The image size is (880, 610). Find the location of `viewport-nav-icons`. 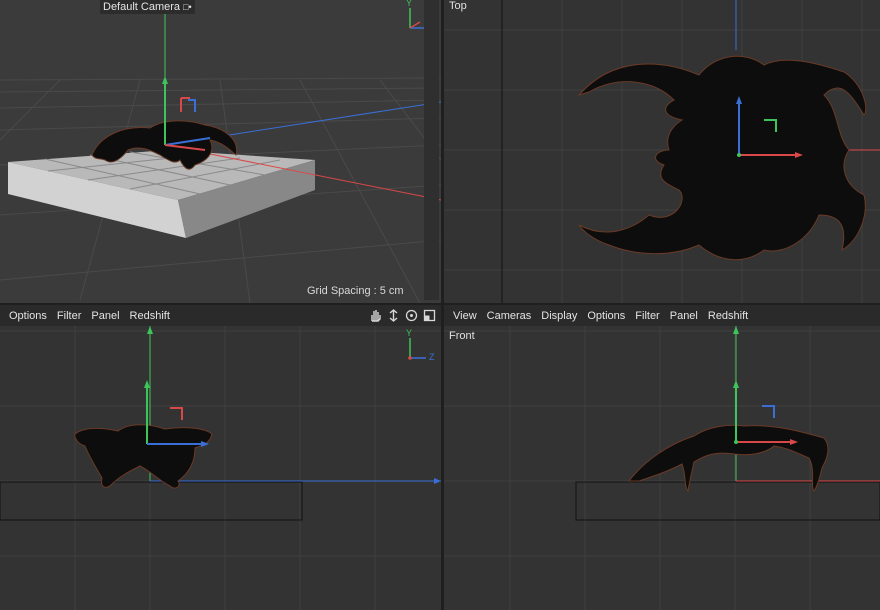

viewport-nav-icons is located at coordinates (402, 315).